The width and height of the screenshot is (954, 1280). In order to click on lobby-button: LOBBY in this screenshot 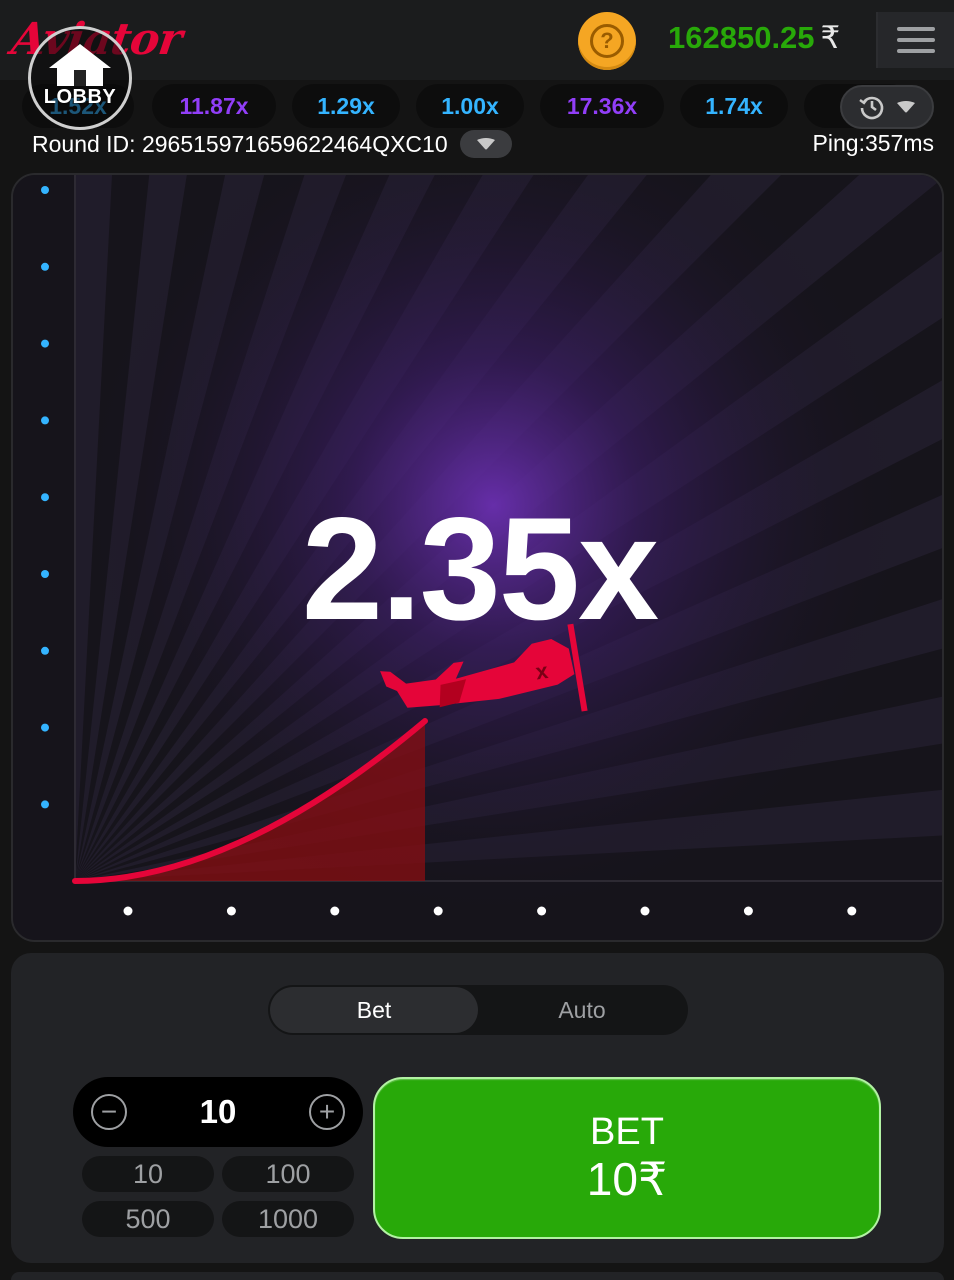, I will do `click(80, 78)`.